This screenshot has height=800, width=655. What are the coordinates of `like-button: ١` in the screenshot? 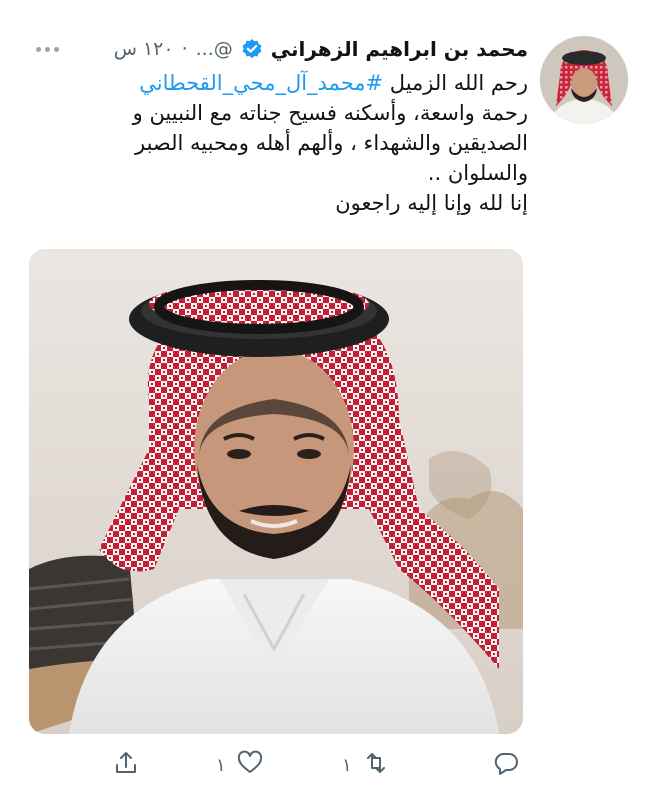 It's located at (240, 765).